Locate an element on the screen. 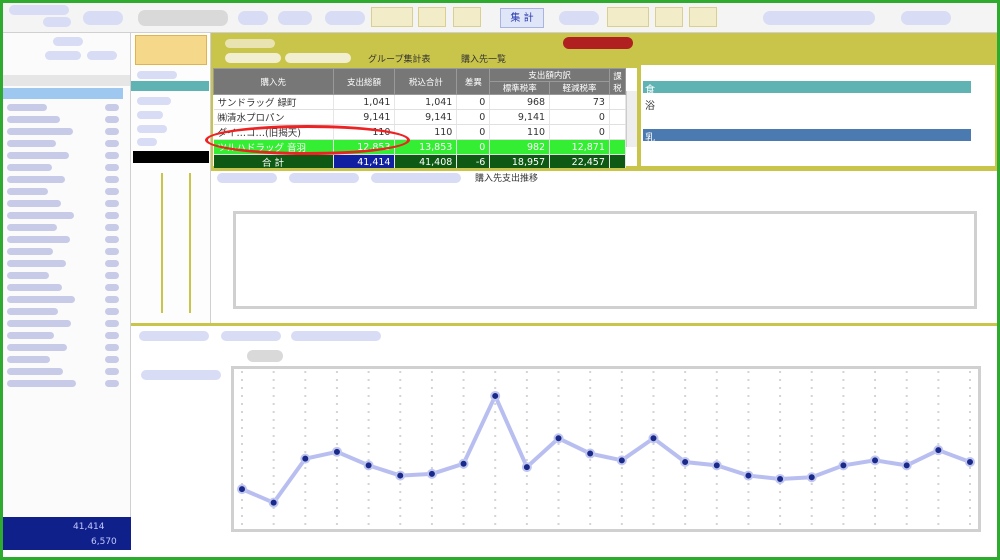  col-extra: 課税 is located at coordinates (617, 81).